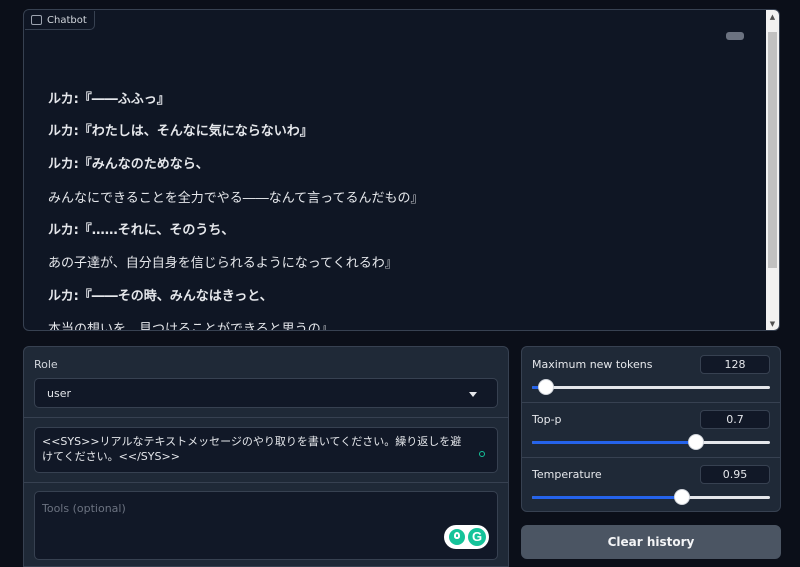 The image size is (800, 567). What do you see at coordinates (160, 296) in the screenshot?
I see `message: ルカ:『――その時、みんなはきっと、` at bounding box center [160, 296].